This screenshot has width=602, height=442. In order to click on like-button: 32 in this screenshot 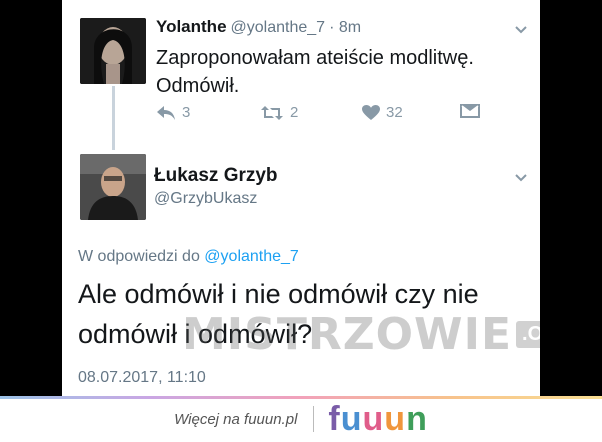, I will do `click(382, 112)`.